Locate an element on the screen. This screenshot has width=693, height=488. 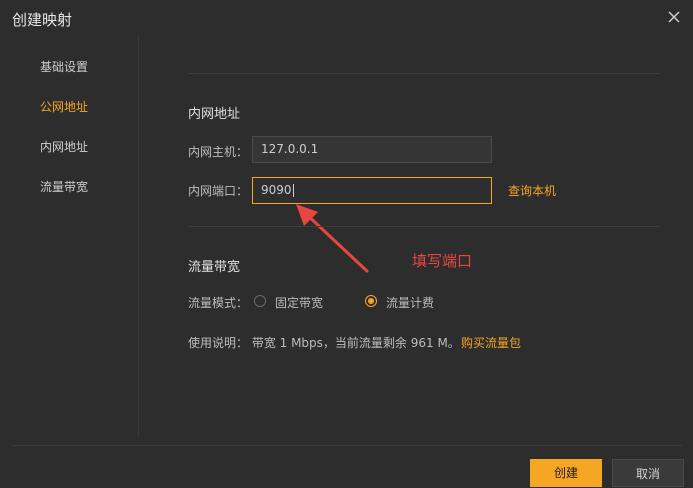
intranet-section-title: 内网地址 is located at coordinates (214, 114).